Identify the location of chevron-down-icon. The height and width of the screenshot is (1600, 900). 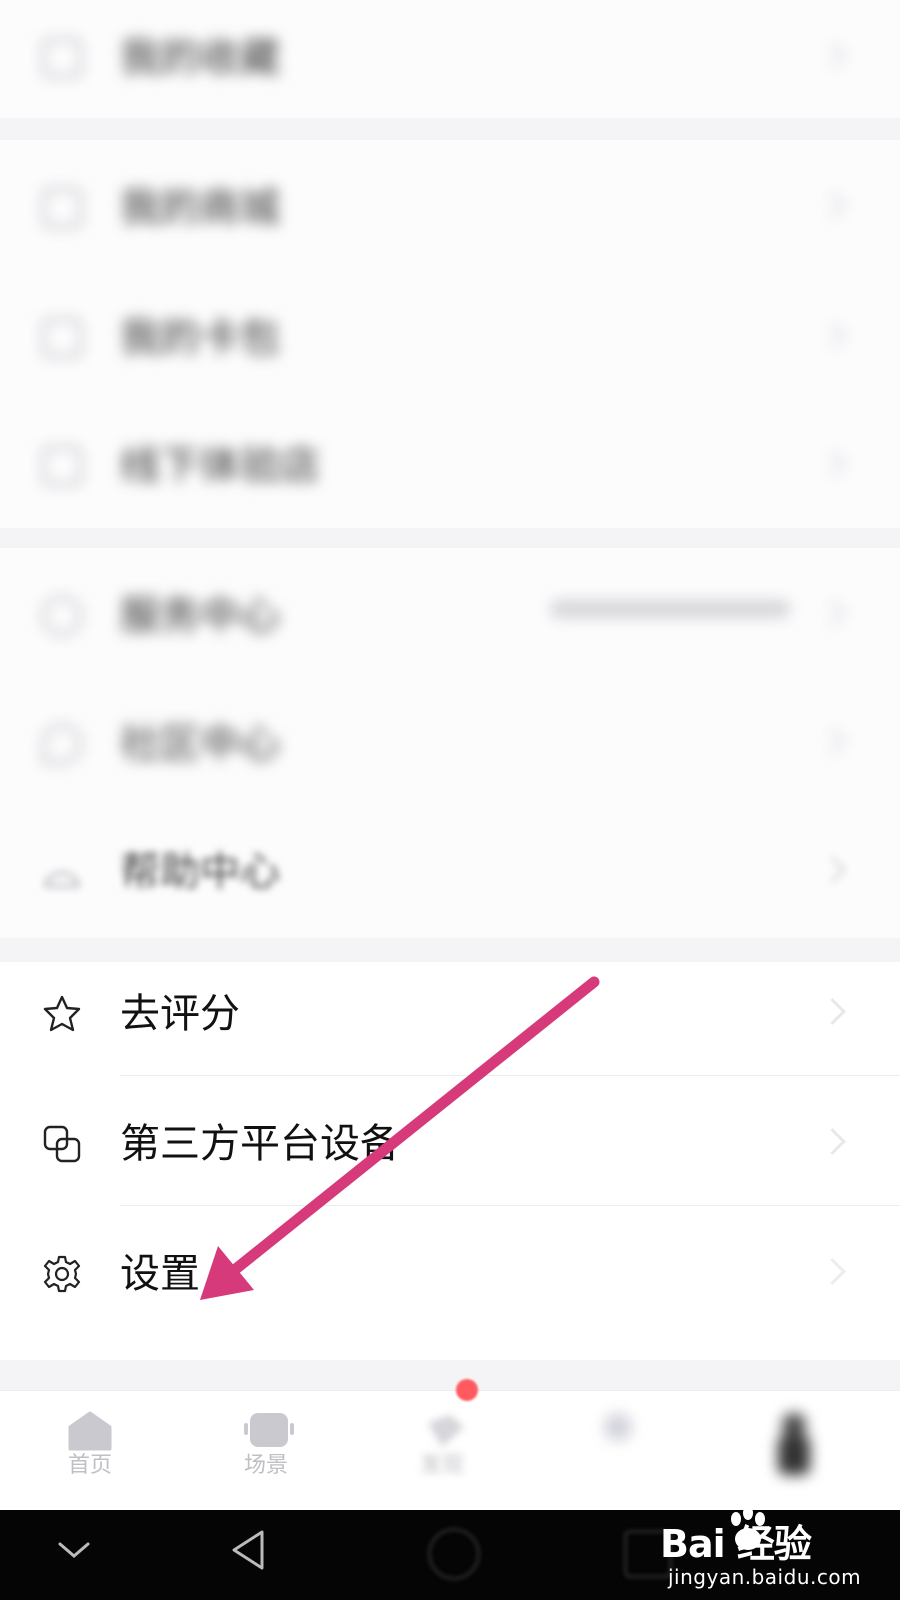
(74, 1550).